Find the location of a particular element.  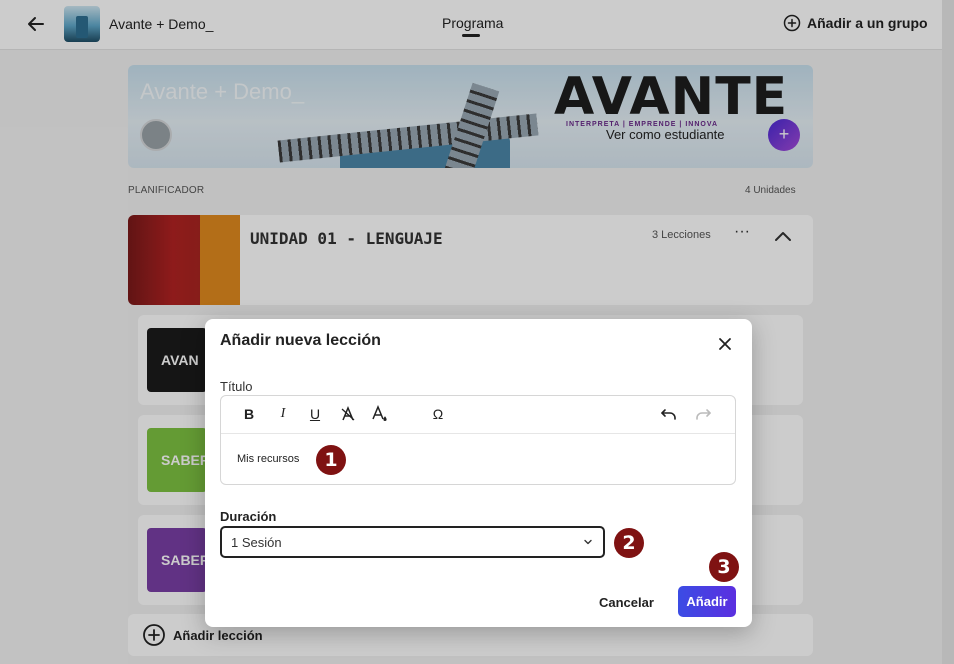

add-button: Añadir is located at coordinates (707, 601).